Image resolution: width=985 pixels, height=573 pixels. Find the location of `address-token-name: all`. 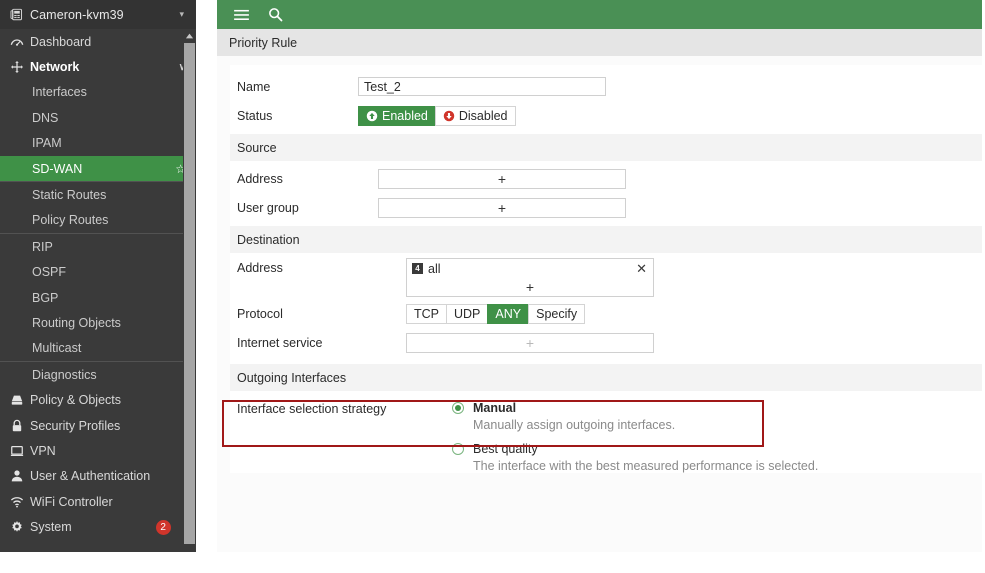

address-token-name: all is located at coordinates (434, 268).